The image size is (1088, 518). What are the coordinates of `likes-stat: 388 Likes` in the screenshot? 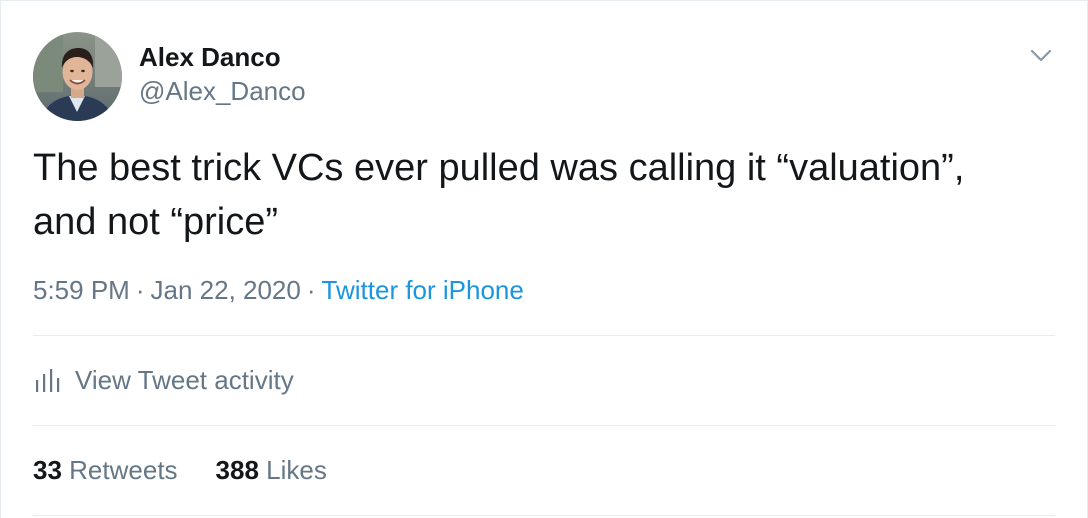 It's located at (271, 470).